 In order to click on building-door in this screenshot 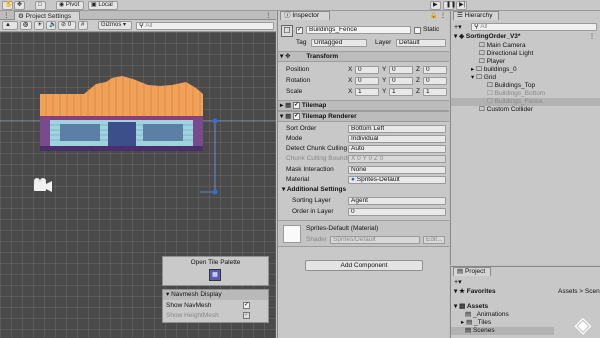, I will do `click(122, 134)`.